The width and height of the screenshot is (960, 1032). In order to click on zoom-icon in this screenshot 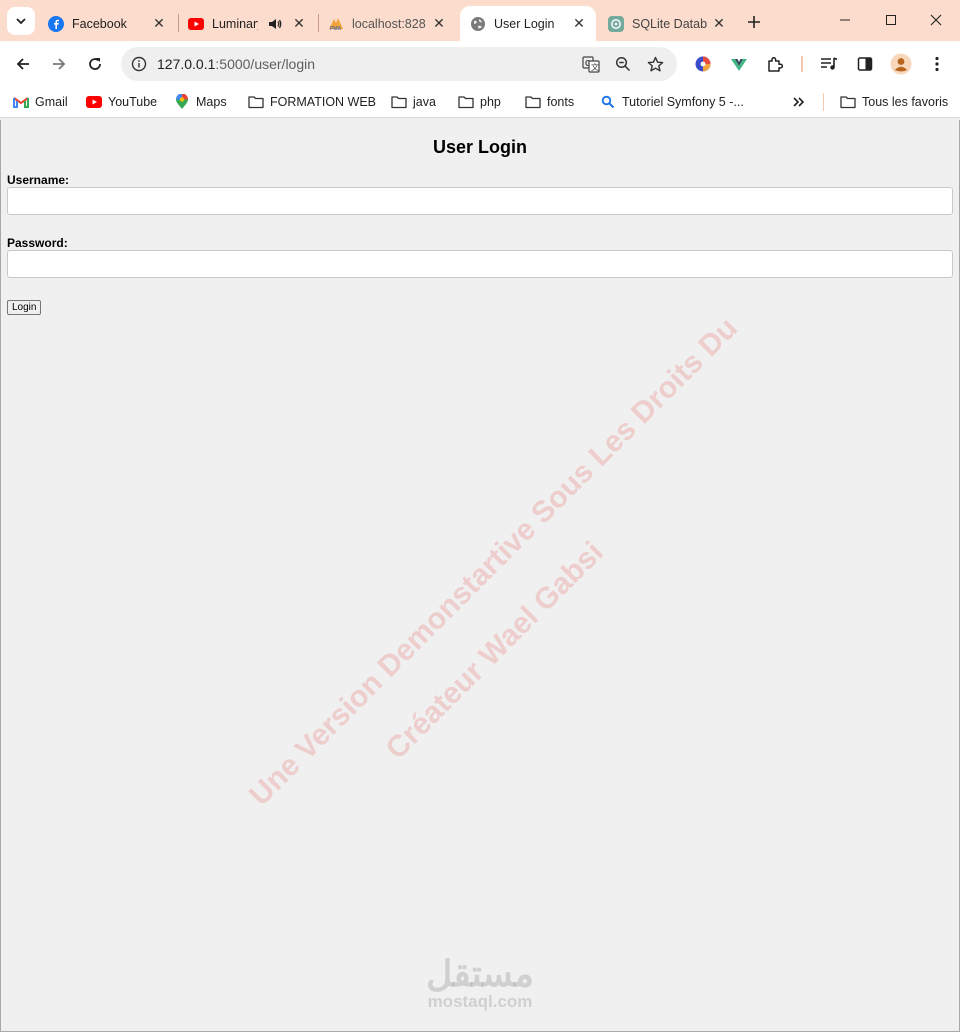, I will do `click(623, 64)`.